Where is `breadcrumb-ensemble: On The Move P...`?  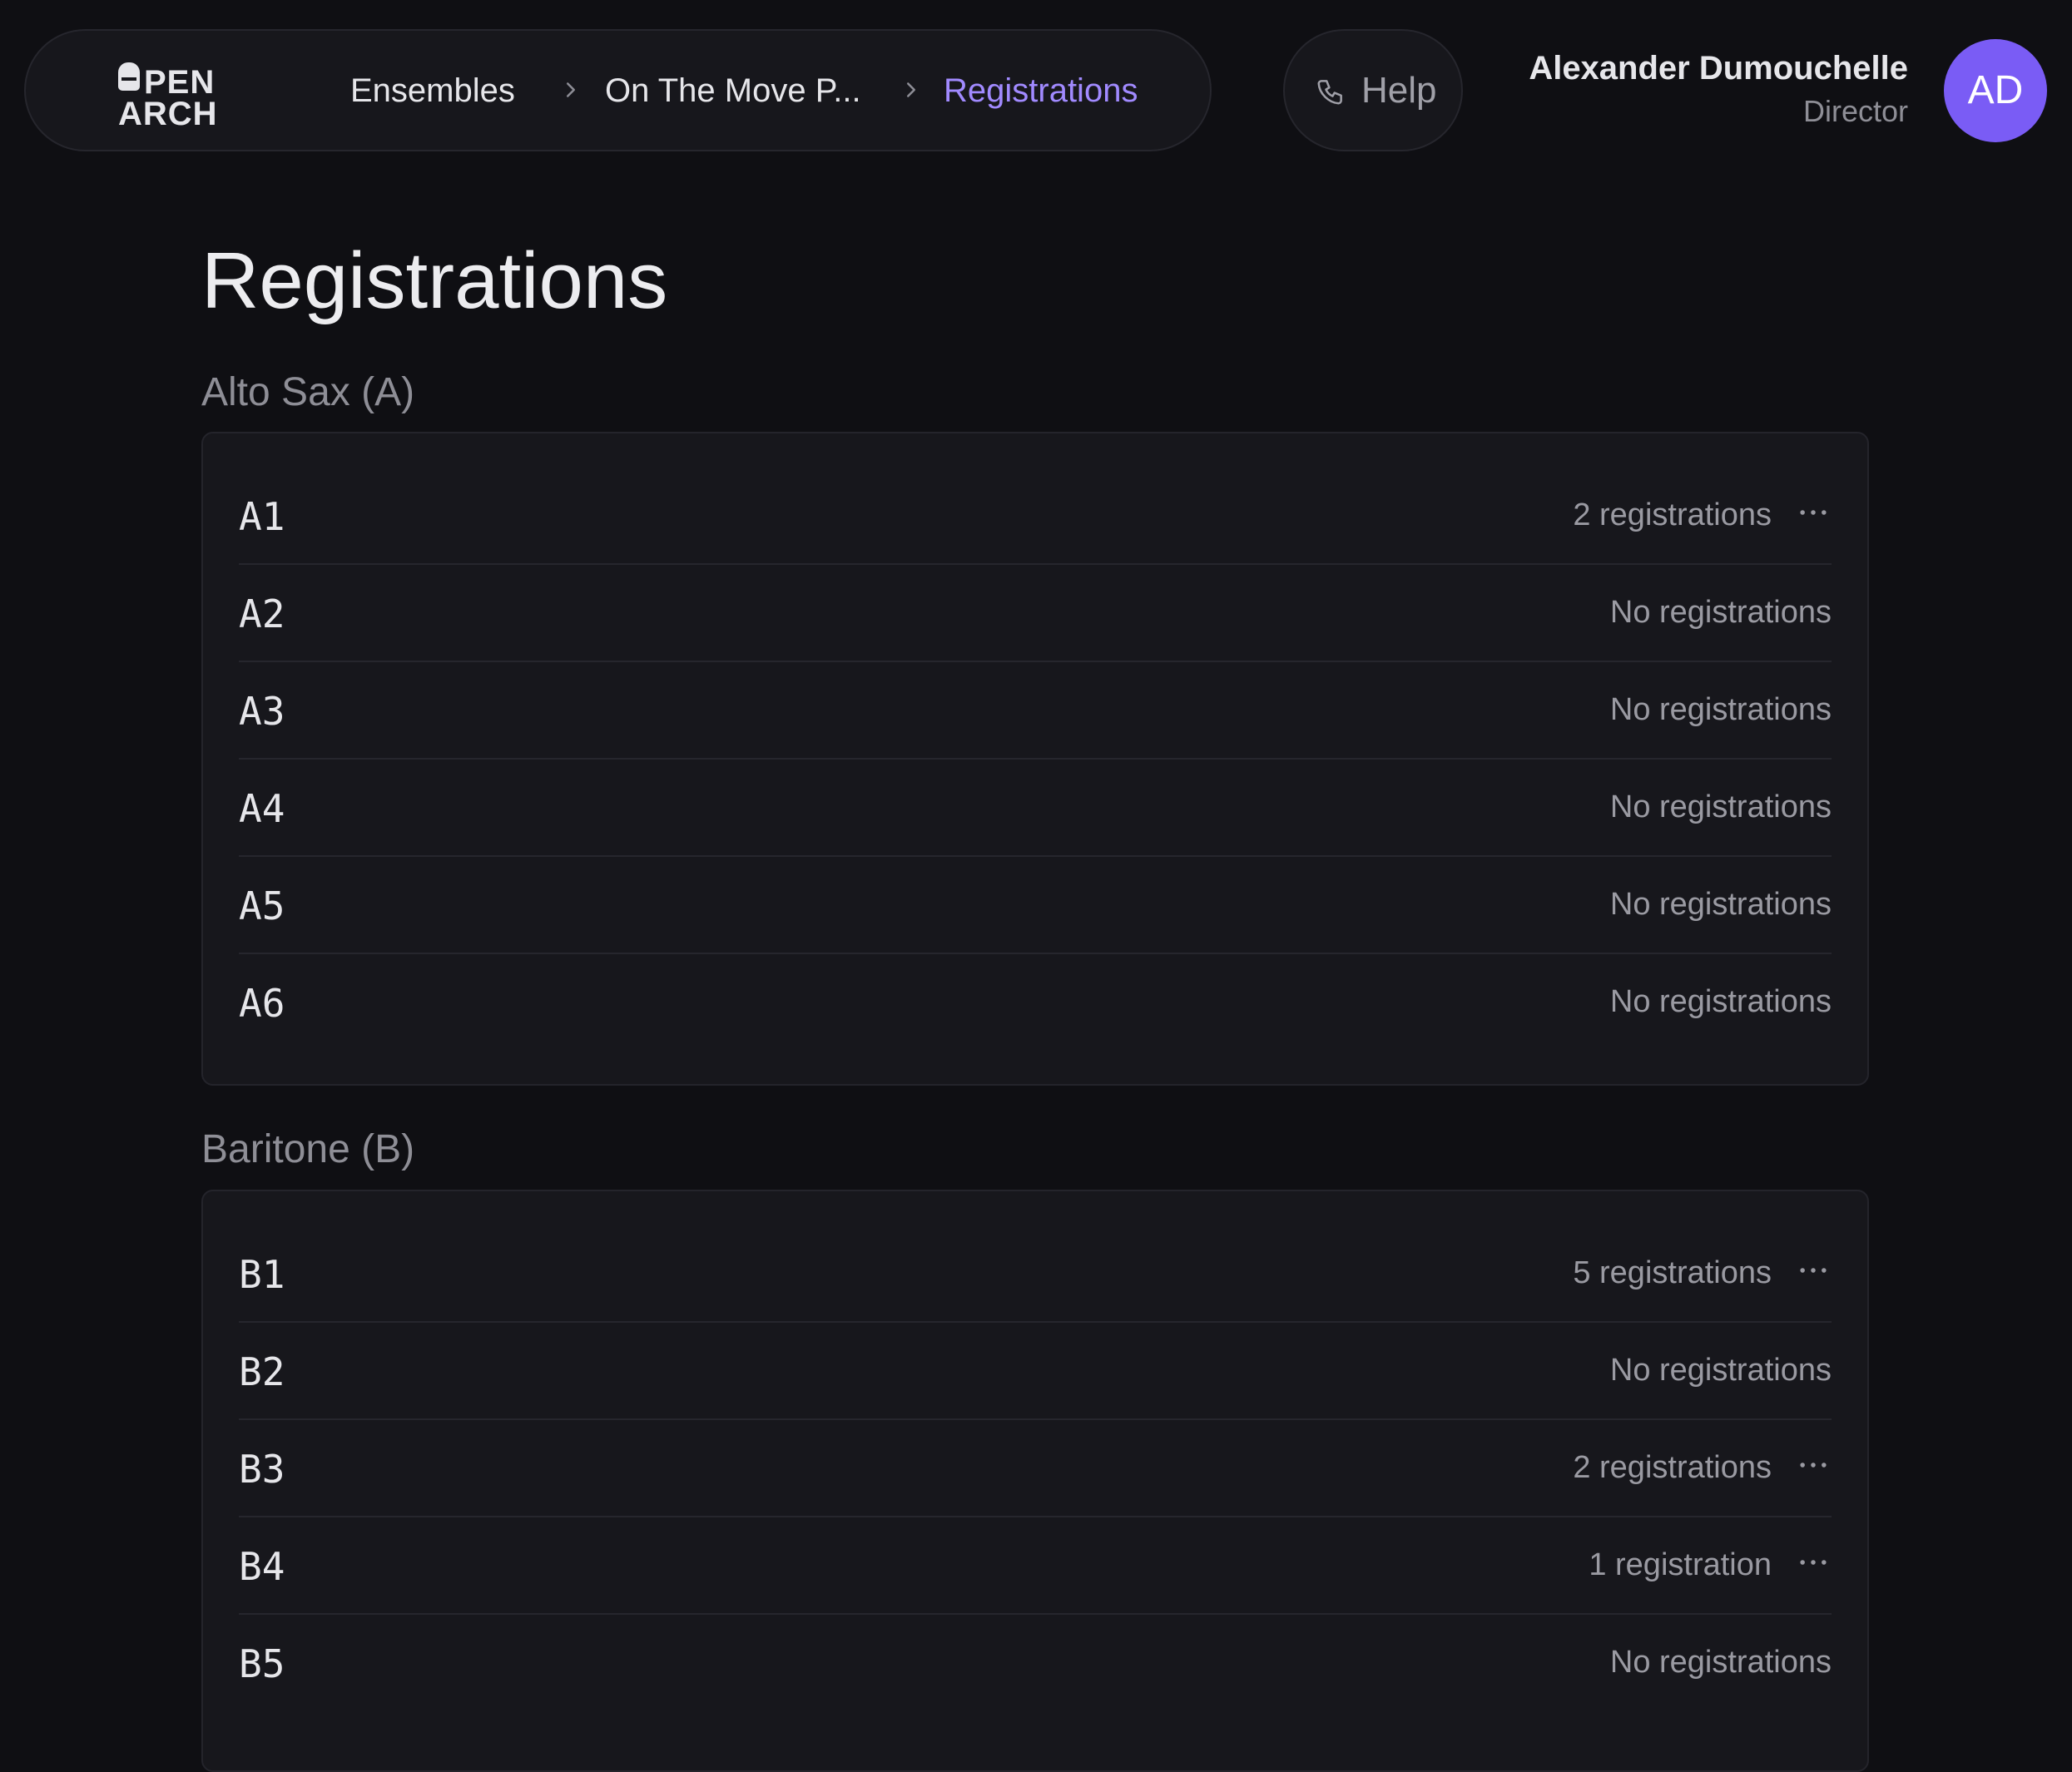 breadcrumb-ensemble: On The Move P... is located at coordinates (733, 90).